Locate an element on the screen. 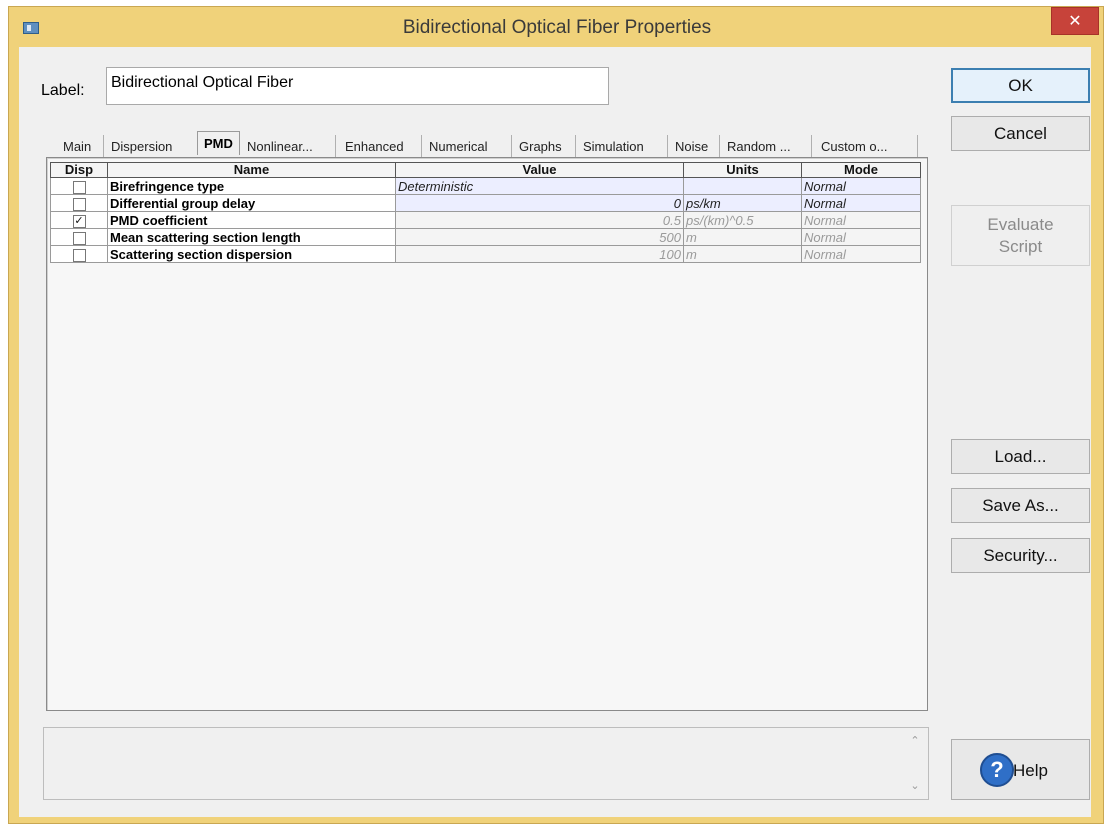  tab-simulation: Simulation is located at coordinates (613, 147).